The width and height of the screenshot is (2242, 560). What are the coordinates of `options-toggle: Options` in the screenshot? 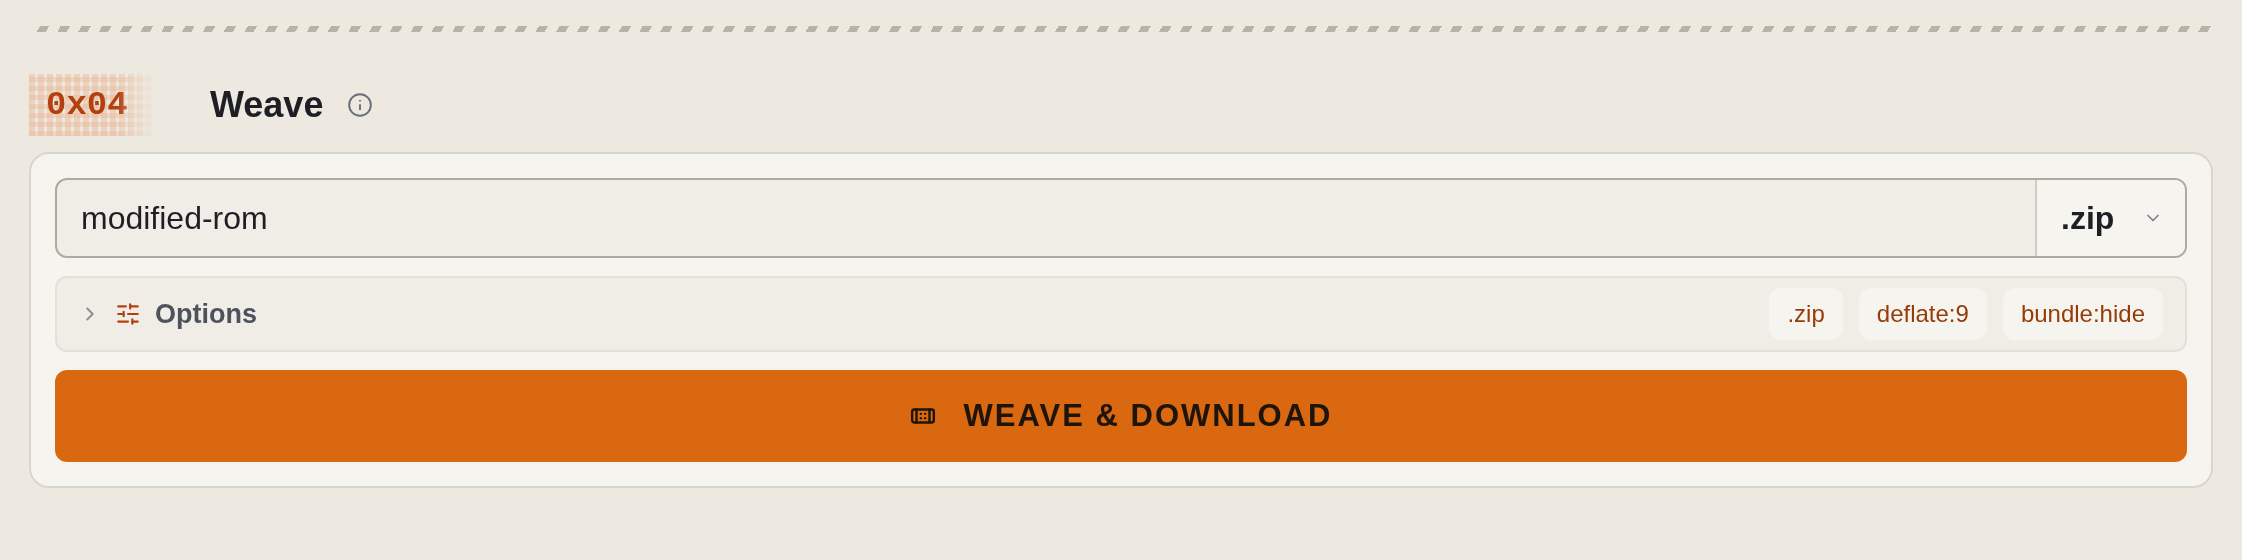 It's located at (168, 314).